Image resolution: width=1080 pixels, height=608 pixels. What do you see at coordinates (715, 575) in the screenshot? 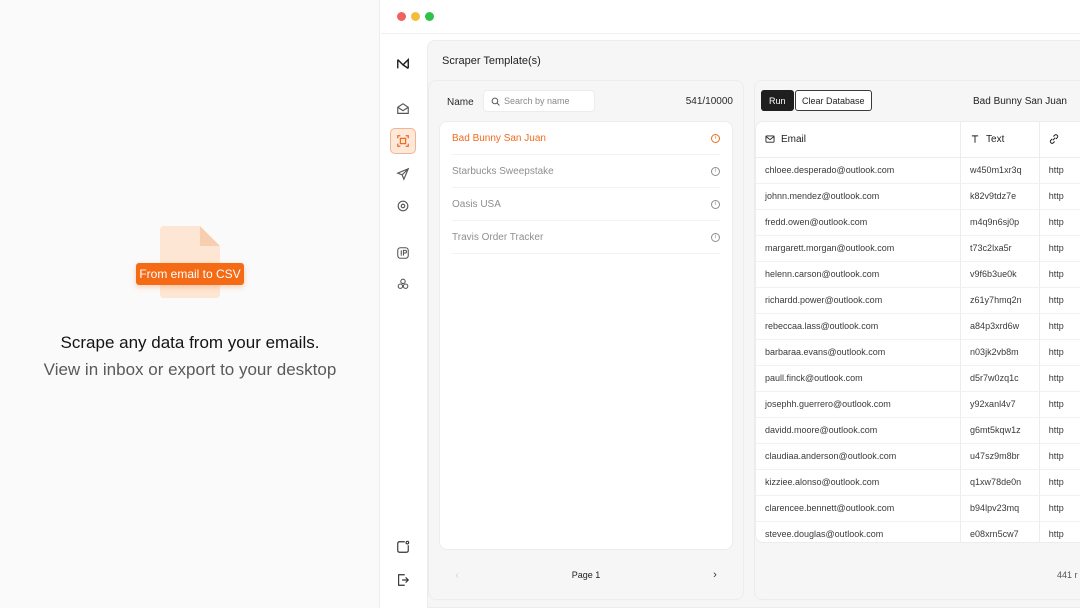
I see `next-page-button: ›` at bounding box center [715, 575].